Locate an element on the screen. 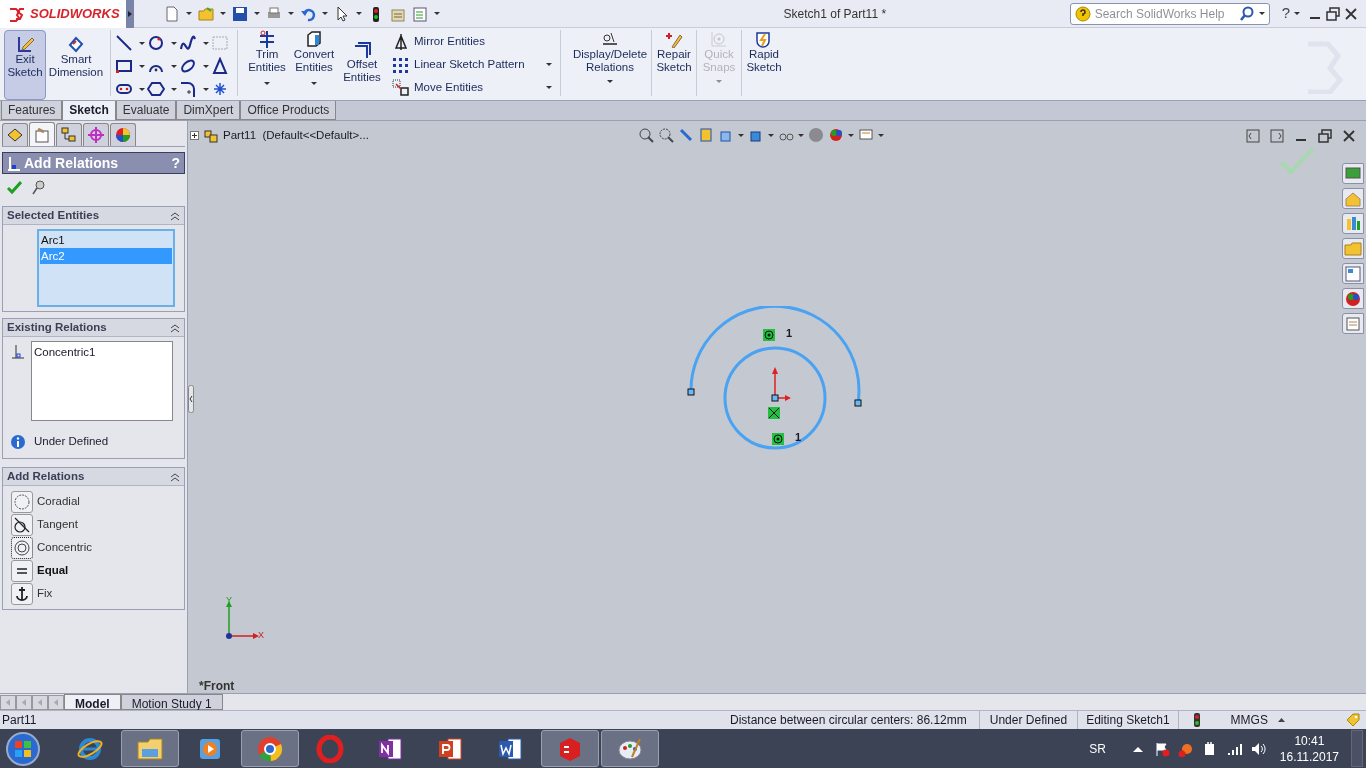 This screenshot has height=768, width=1366. point-icon is located at coordinates (220, 89).